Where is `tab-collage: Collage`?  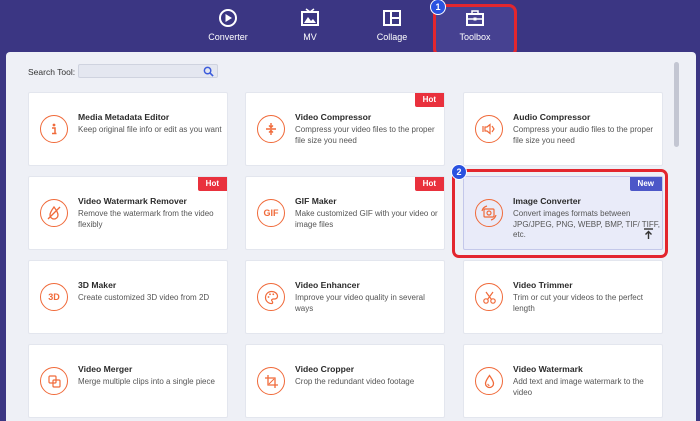 tab-collage: Collage is located at coordinates (392, 26).